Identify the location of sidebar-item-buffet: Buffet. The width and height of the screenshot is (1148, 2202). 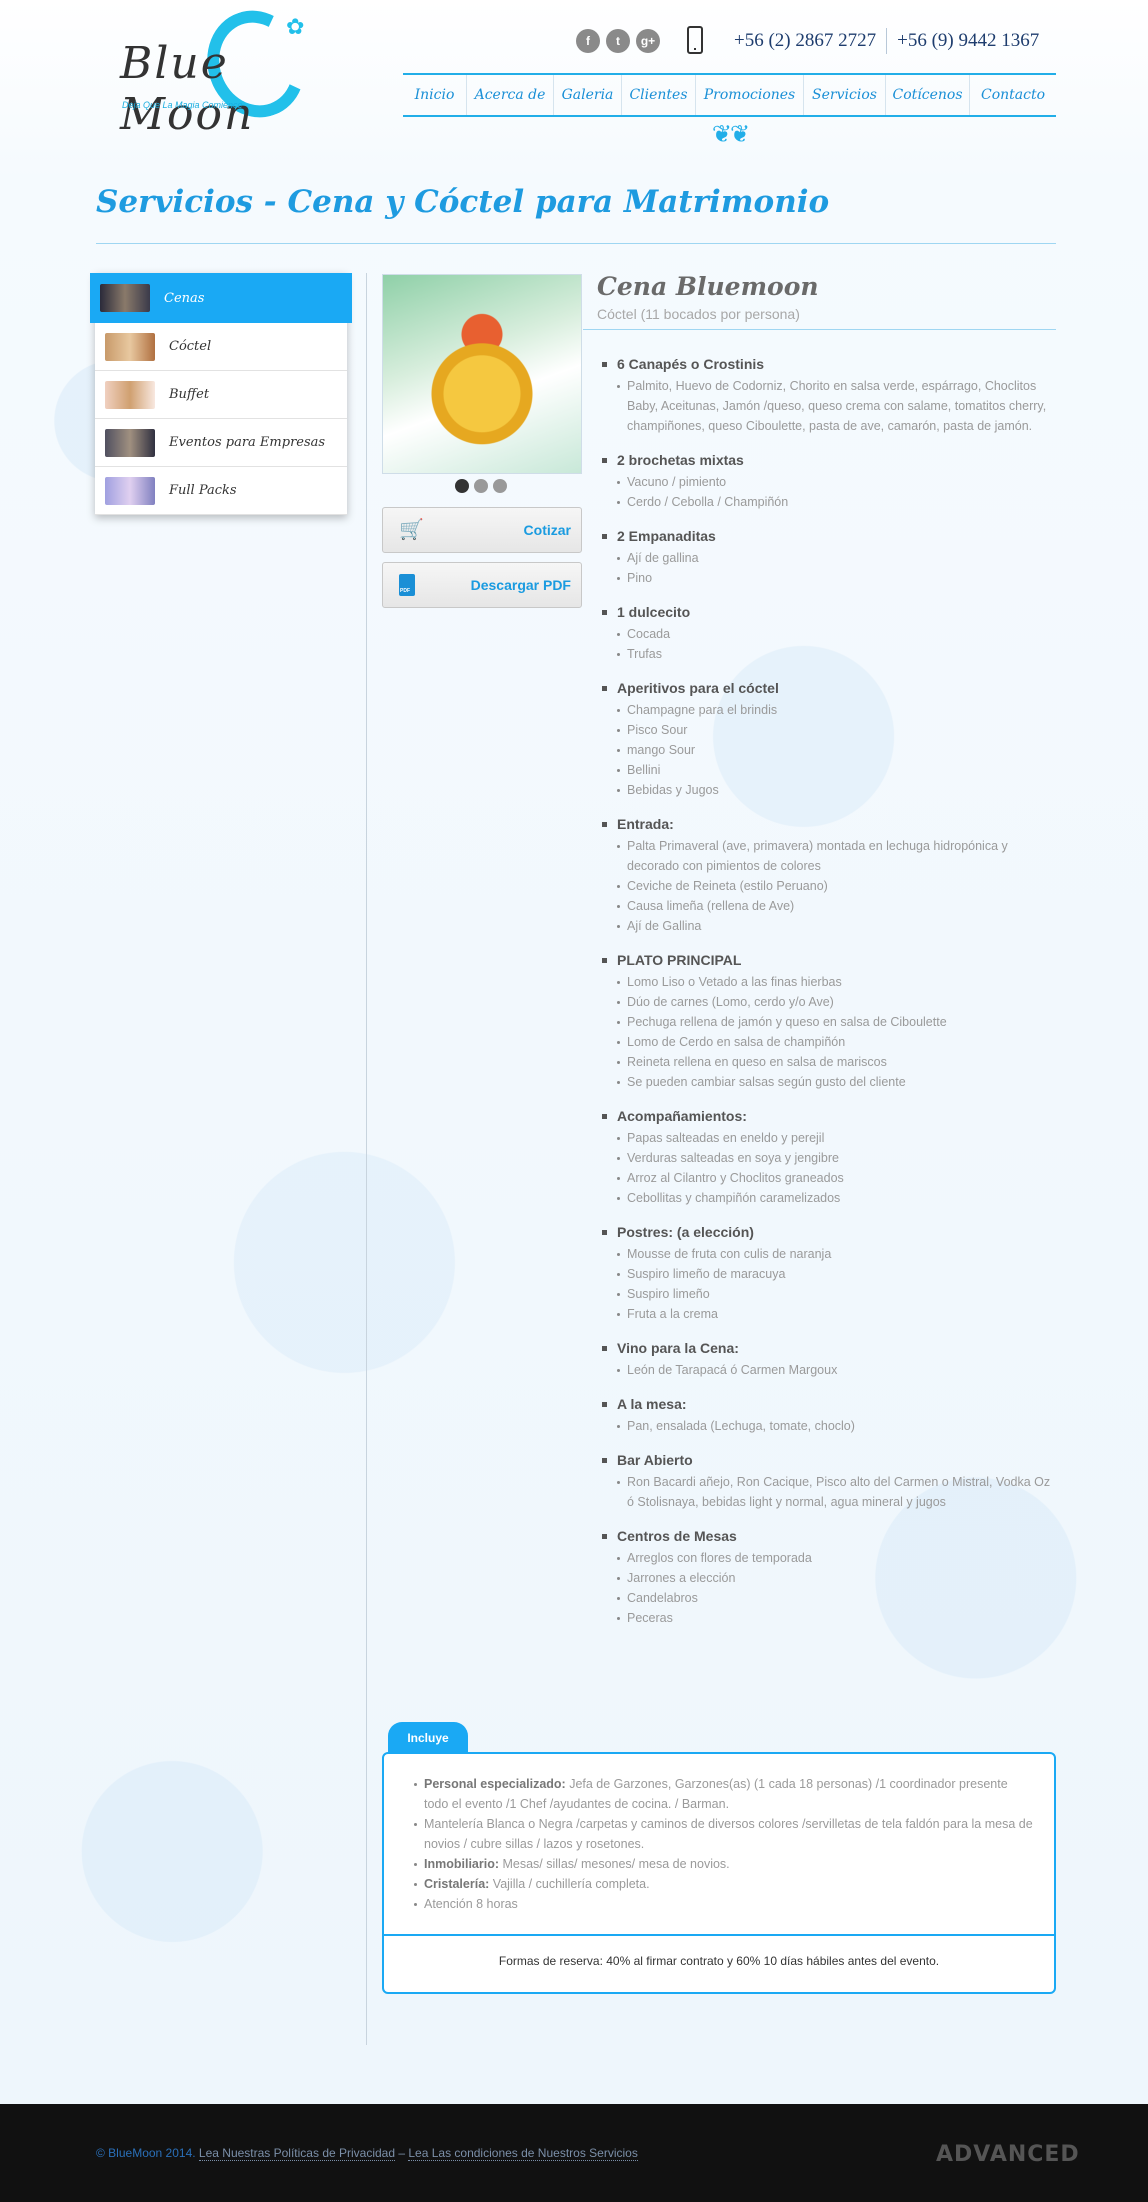
(221, 395).